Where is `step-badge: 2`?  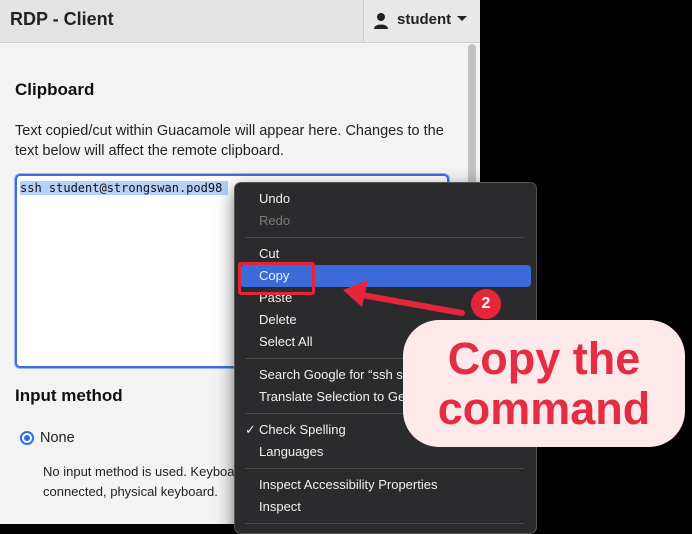
step-badge: 2 is located at coordinates (486, 304).